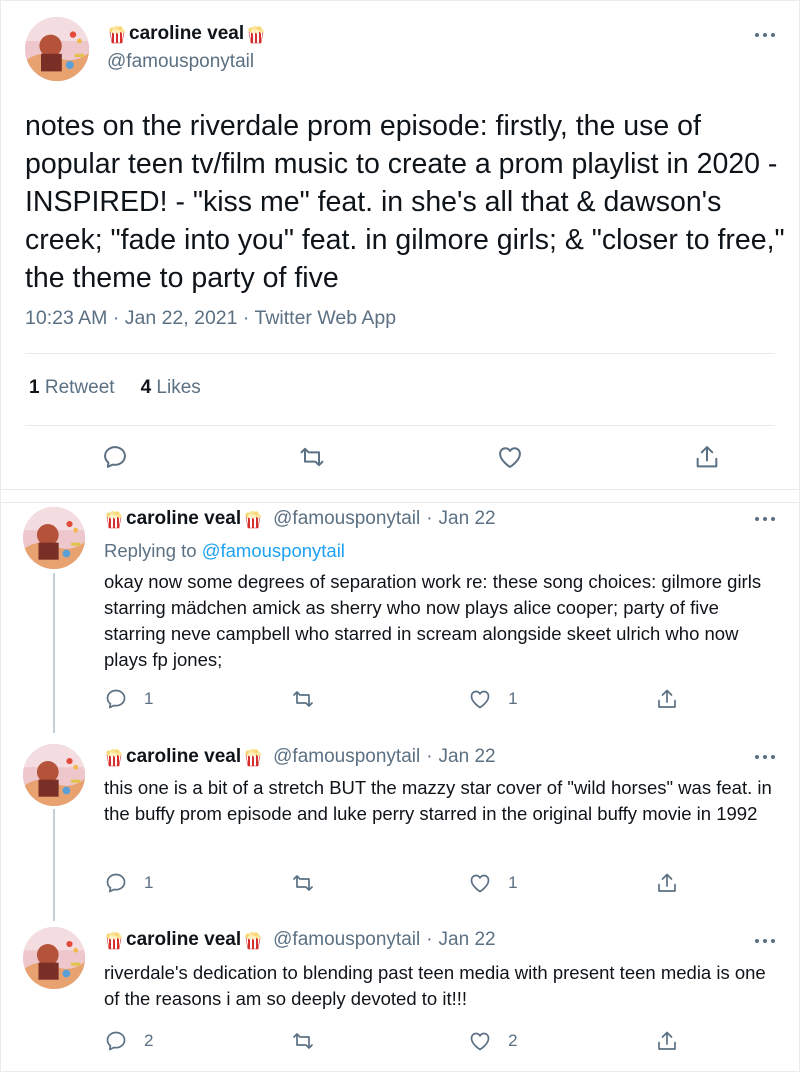 The height and width of the screenshot is (1072, 800). I want to click on reply-count: 2, so click(149, 1040).